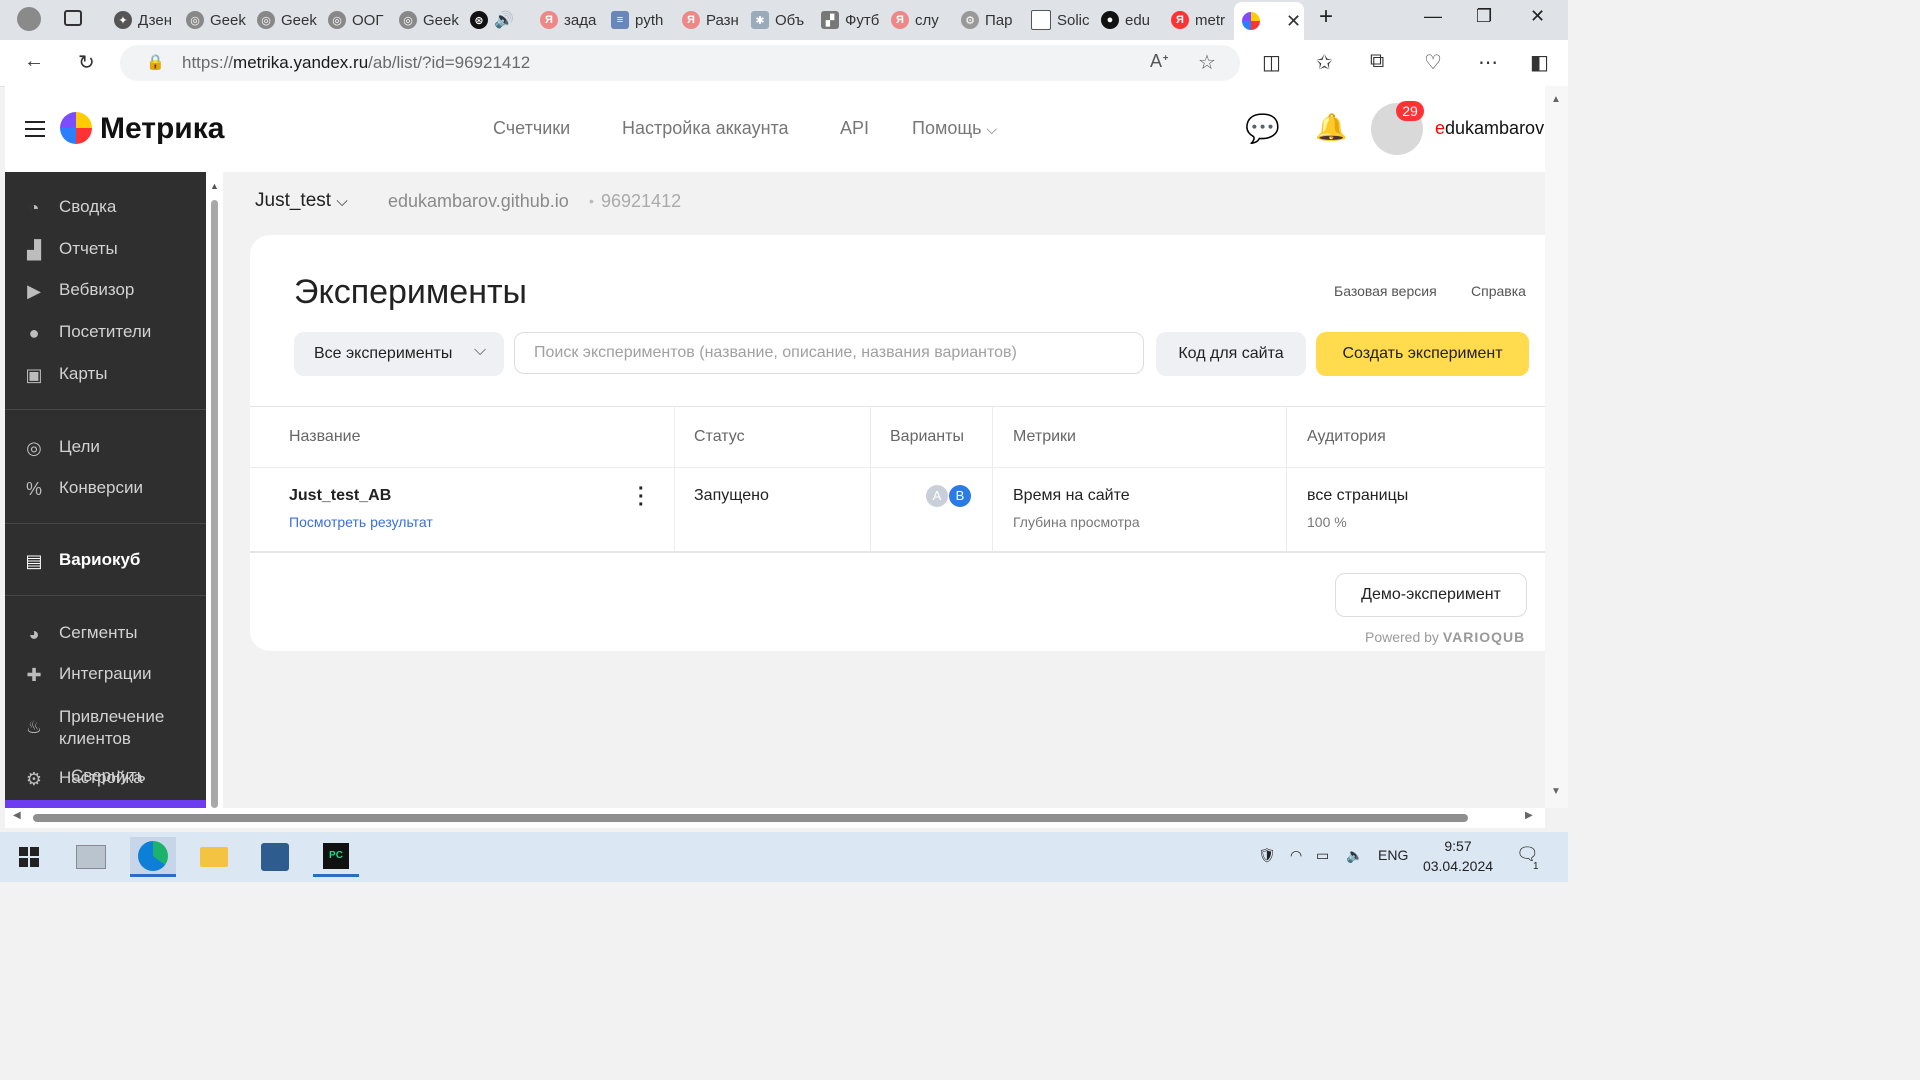 The height and width of the screenshot is (1080, 1920). What do you see at coordinates (1488, 62) in the screenshot?
I see `more-icon: ⋯` at bounding box center [1488, 62].